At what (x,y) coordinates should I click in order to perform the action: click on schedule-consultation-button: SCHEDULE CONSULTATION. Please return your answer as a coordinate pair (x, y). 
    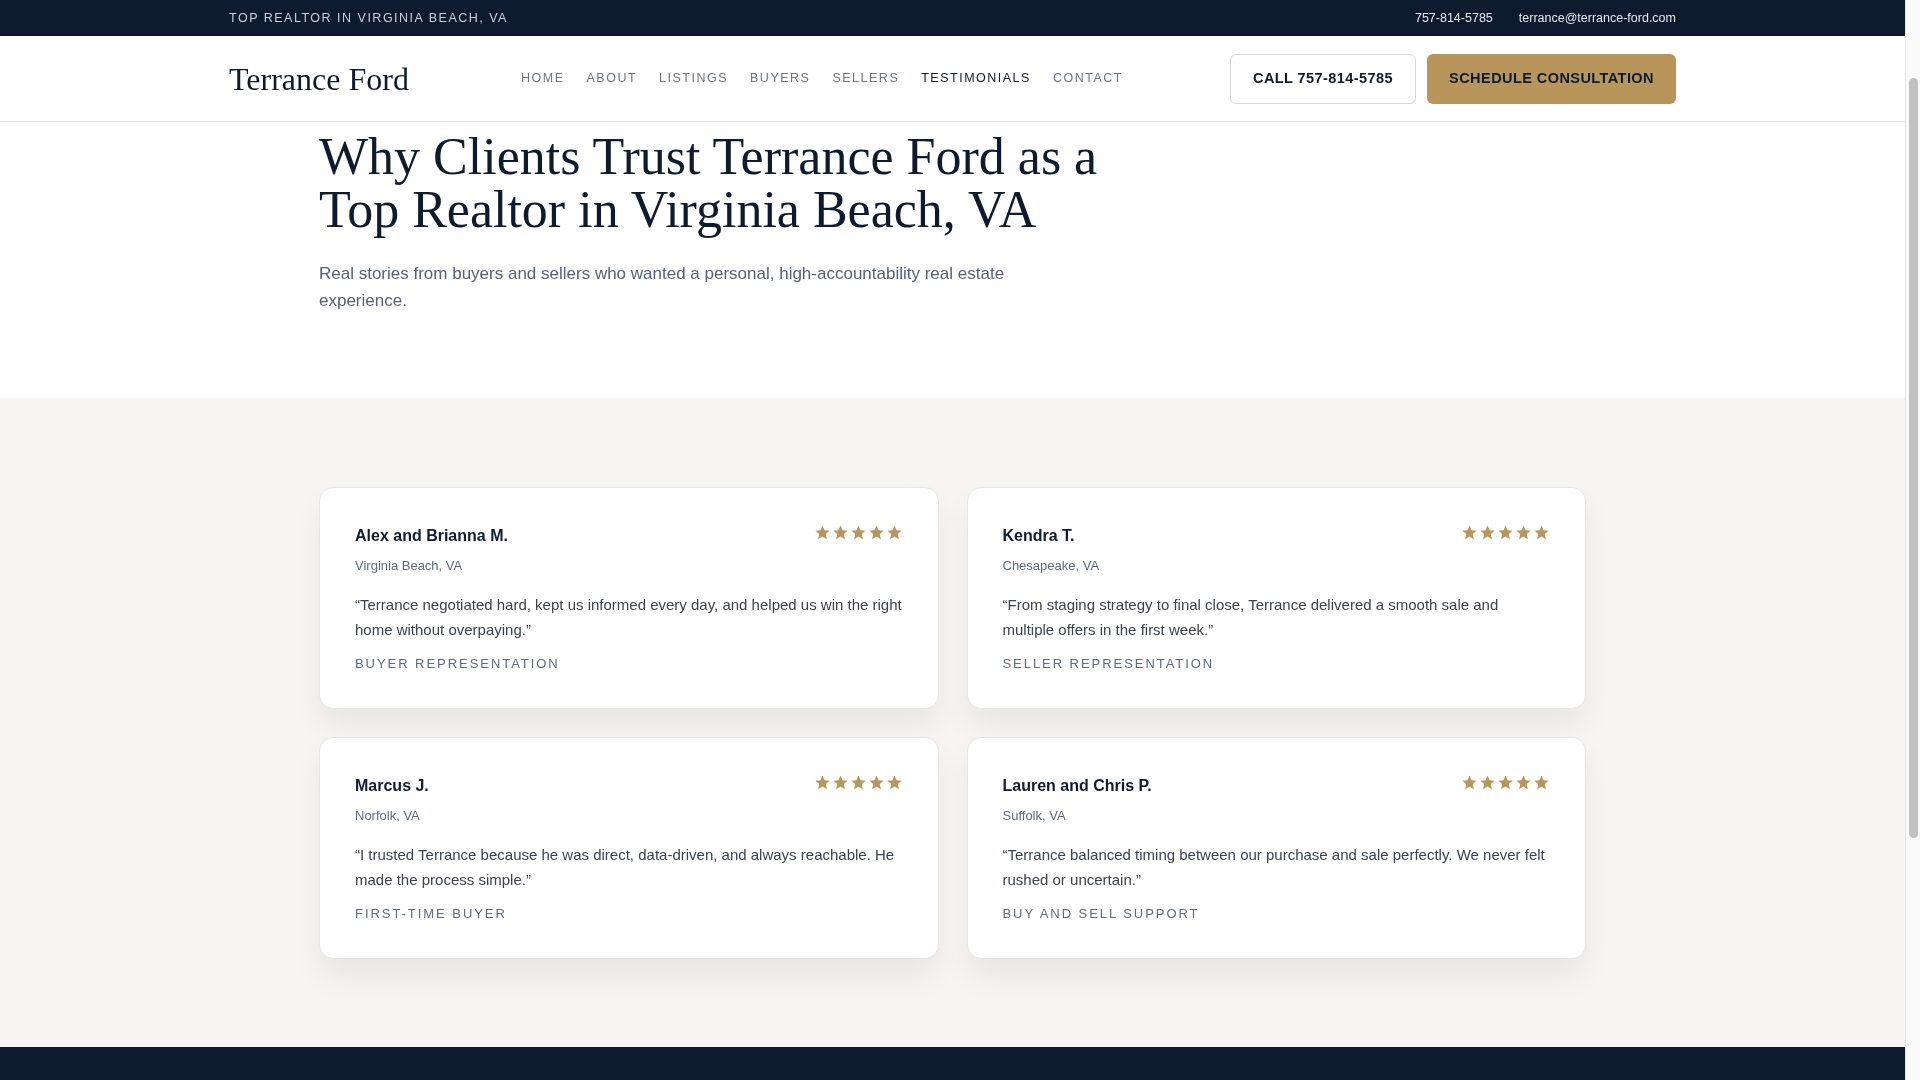
    Looking at the image, I should click on (1551, 78).